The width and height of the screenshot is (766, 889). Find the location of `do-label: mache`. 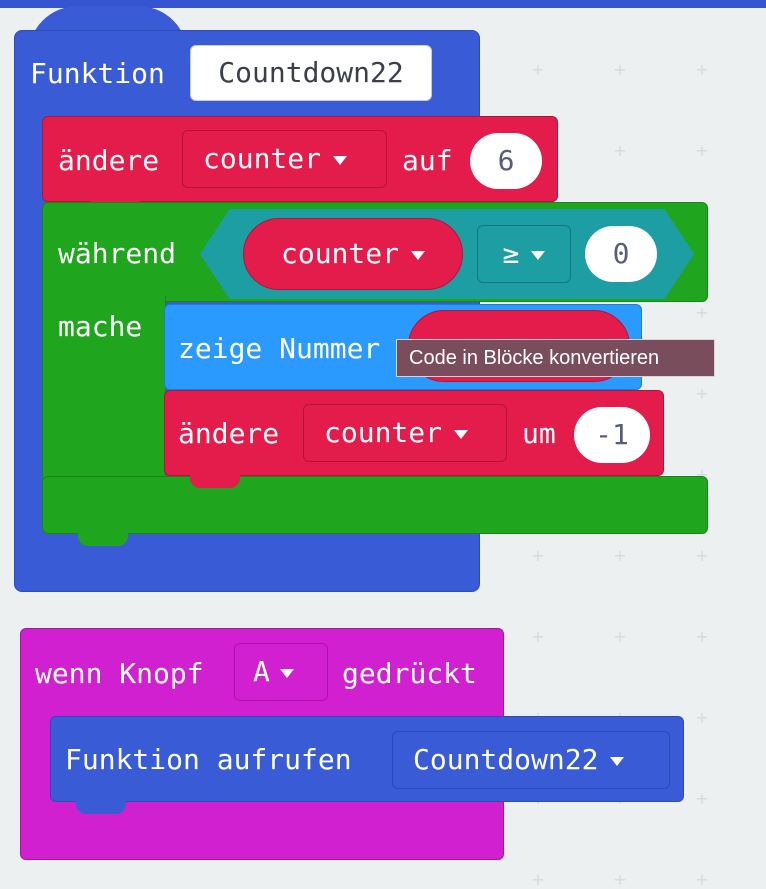

do-label: mache is located at coordinates (100, 326).